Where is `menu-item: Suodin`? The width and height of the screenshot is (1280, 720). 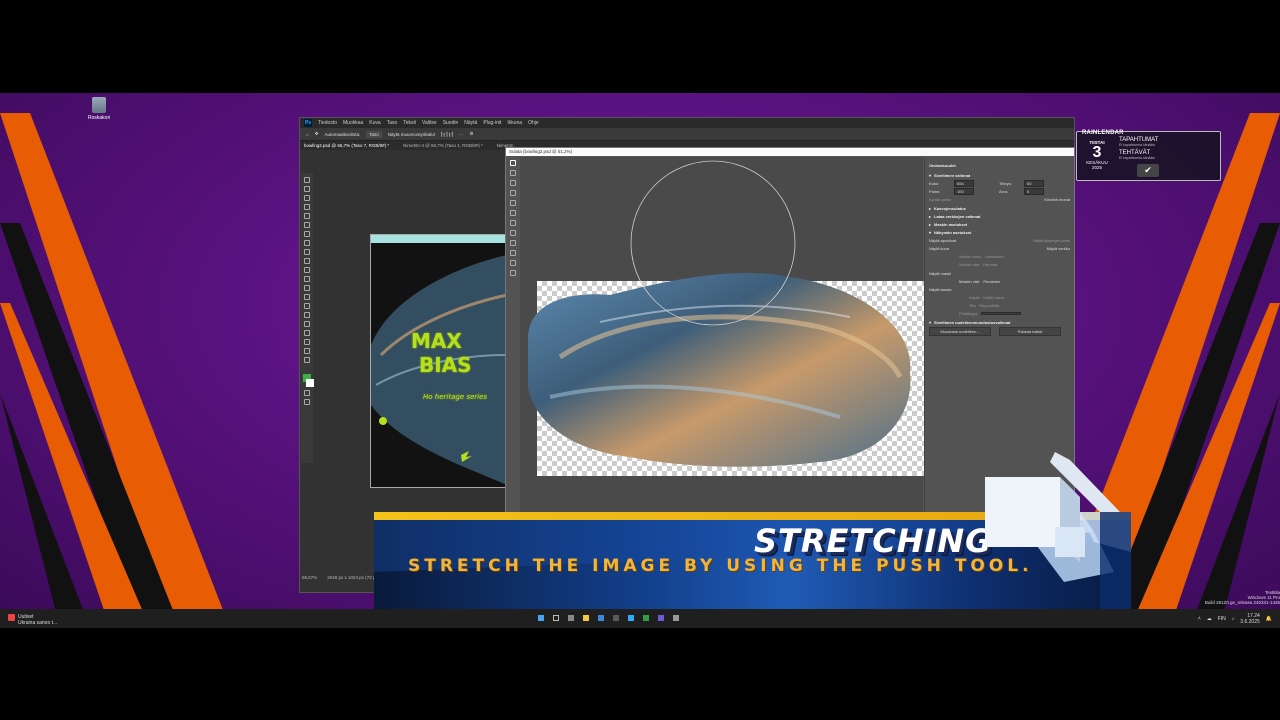 menu-item: Suodin is located at coordinates (451, 123).